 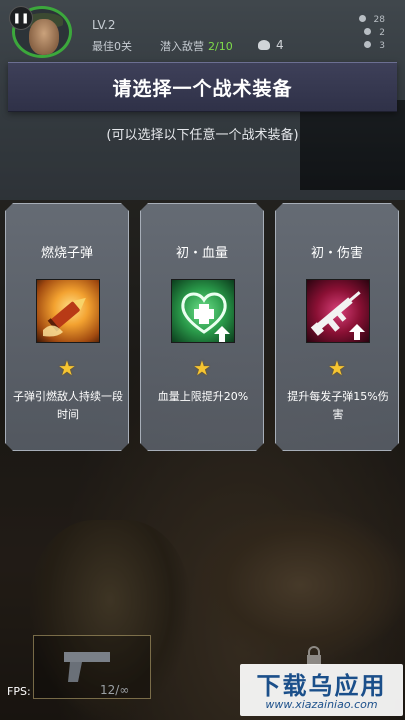 What do you see at coordinates (202, 135) in the screenshot?
I see `dialog-subtitle: (可以选择以下任意一个战术装备)` at bounding box center [202, 135].